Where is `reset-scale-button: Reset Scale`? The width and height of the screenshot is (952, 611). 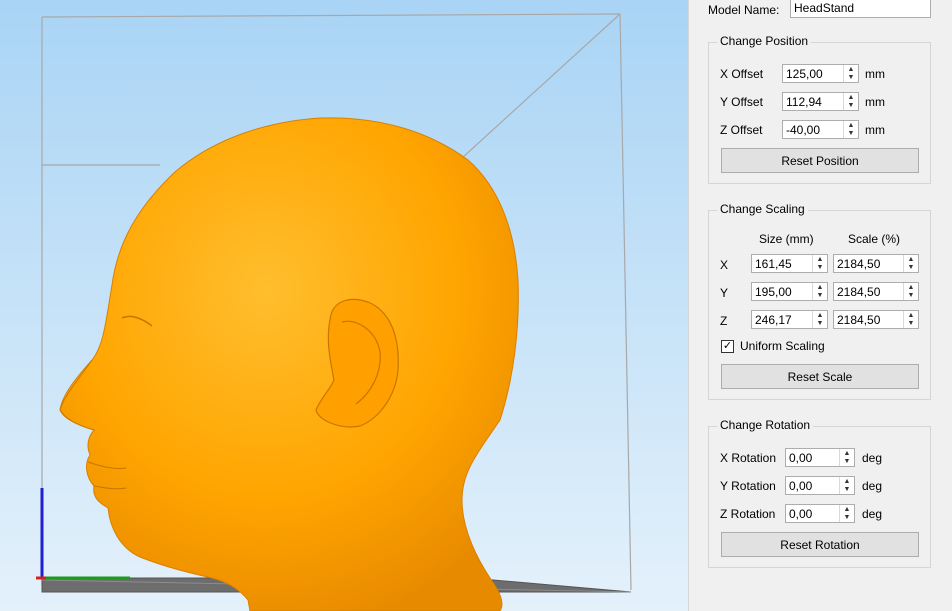 reset-scale-button: Reset Scale is located at coordinates (820, 376).